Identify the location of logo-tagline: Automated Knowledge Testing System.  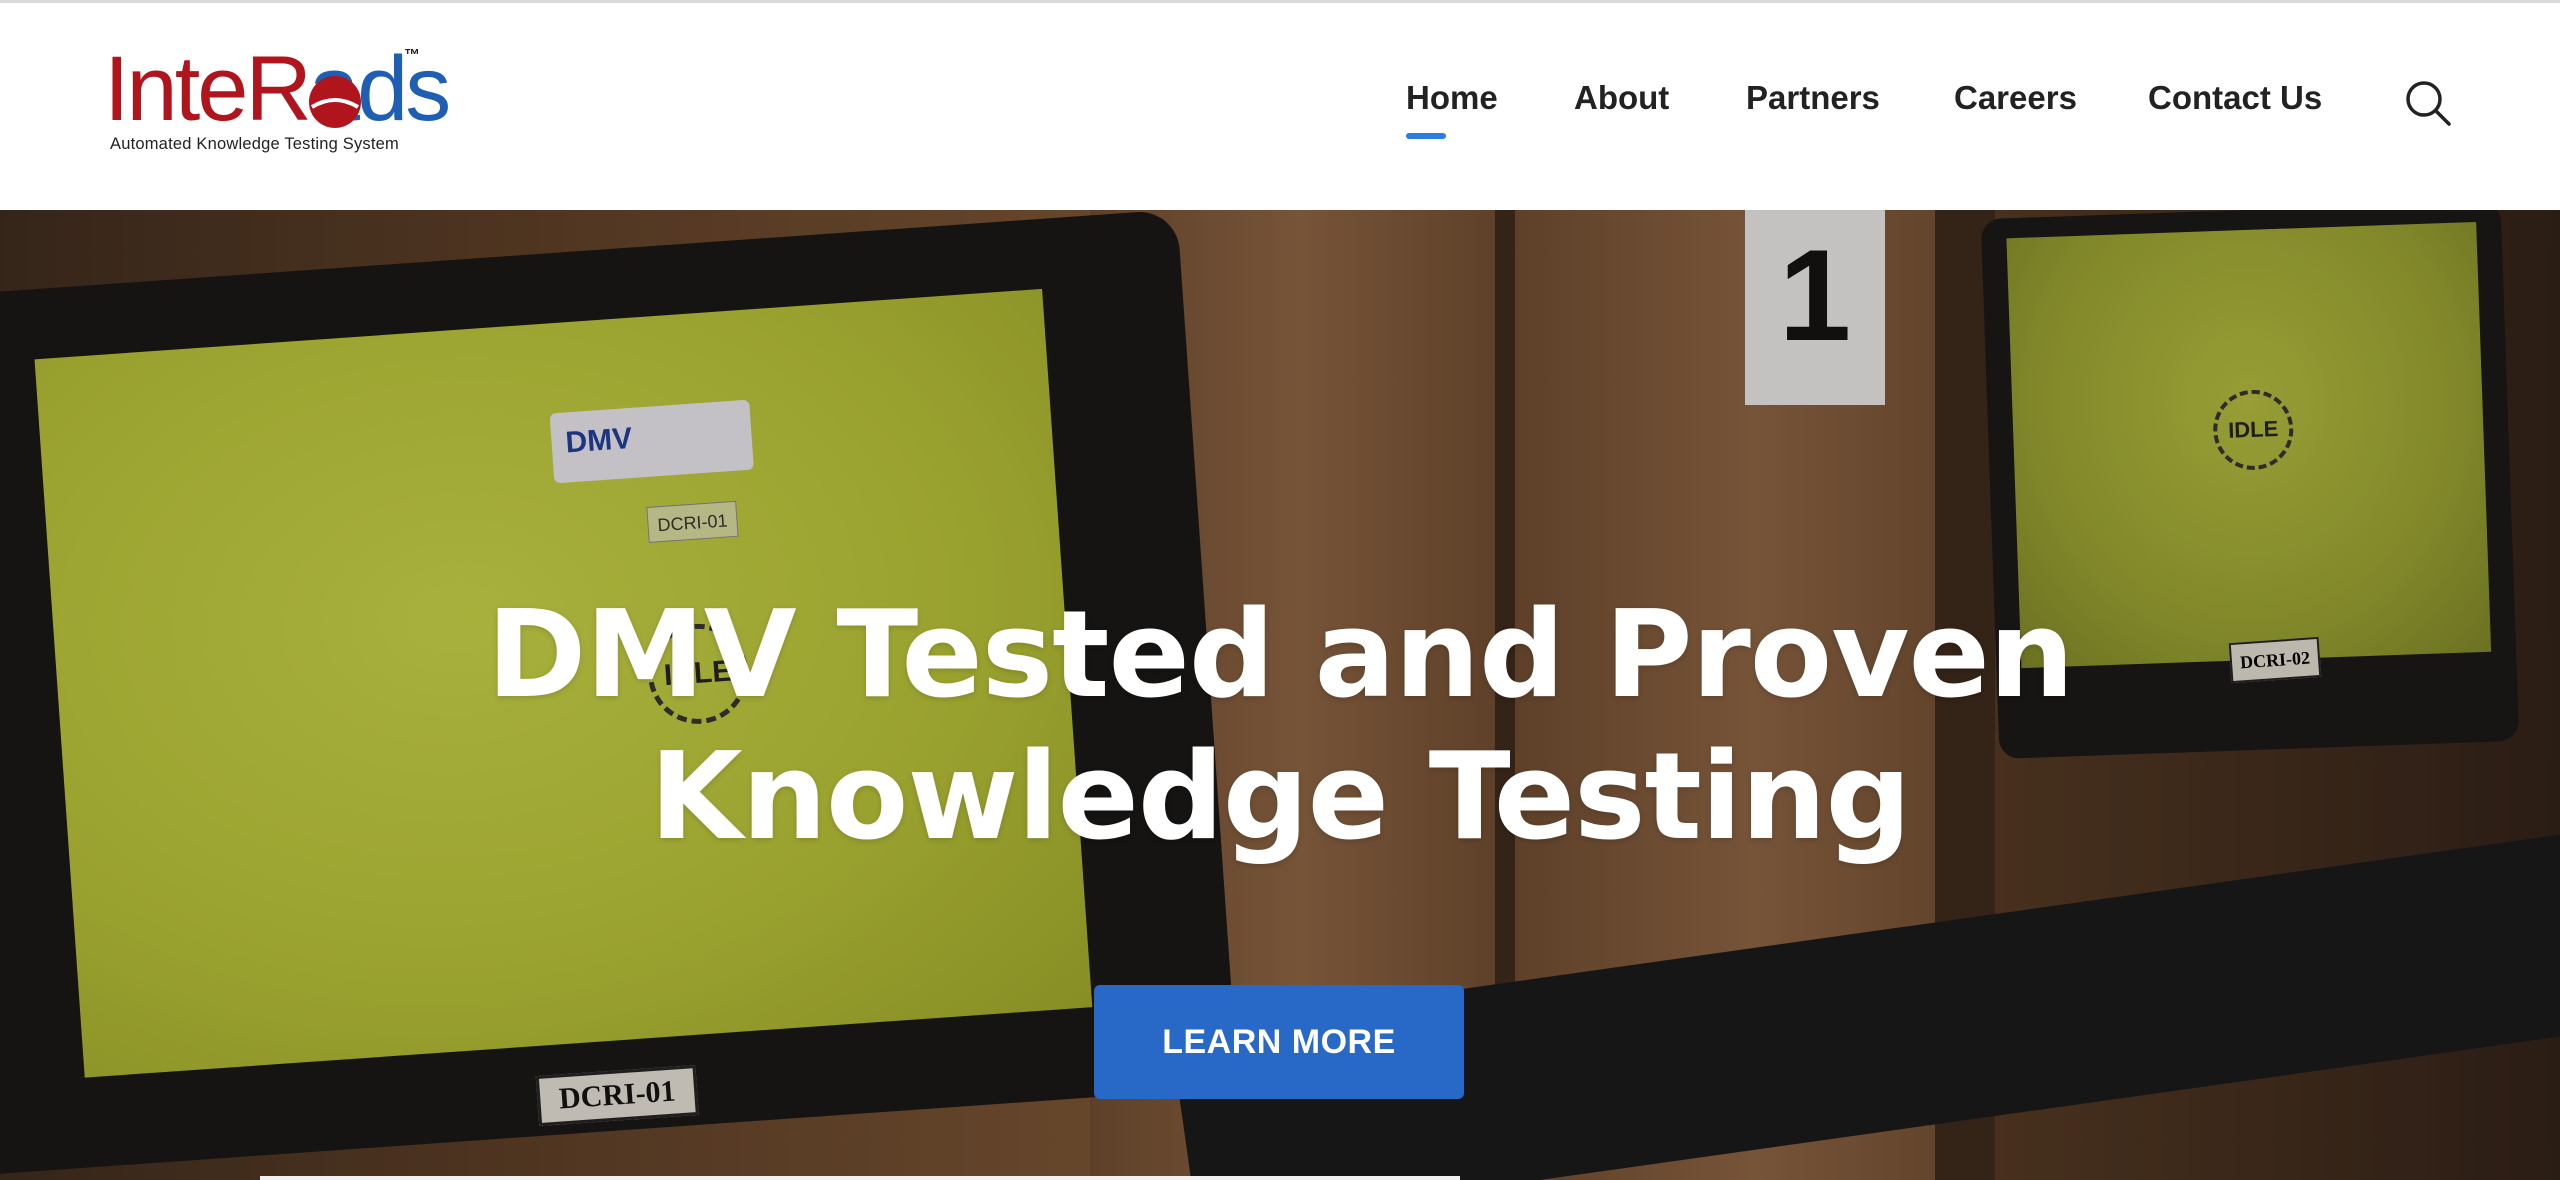
(254, 144).